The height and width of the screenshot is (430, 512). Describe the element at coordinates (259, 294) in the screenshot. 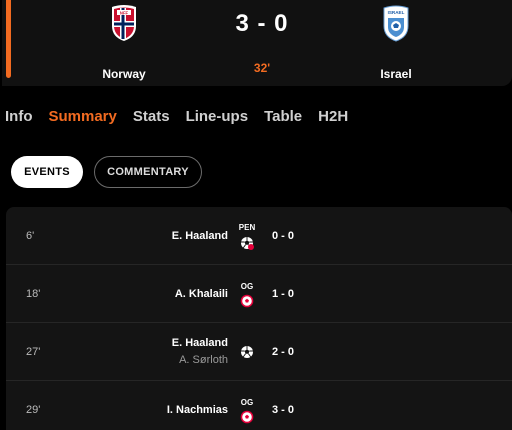

I see `event-row: 18' A. Khalaili OG 1 - 0` at that location.